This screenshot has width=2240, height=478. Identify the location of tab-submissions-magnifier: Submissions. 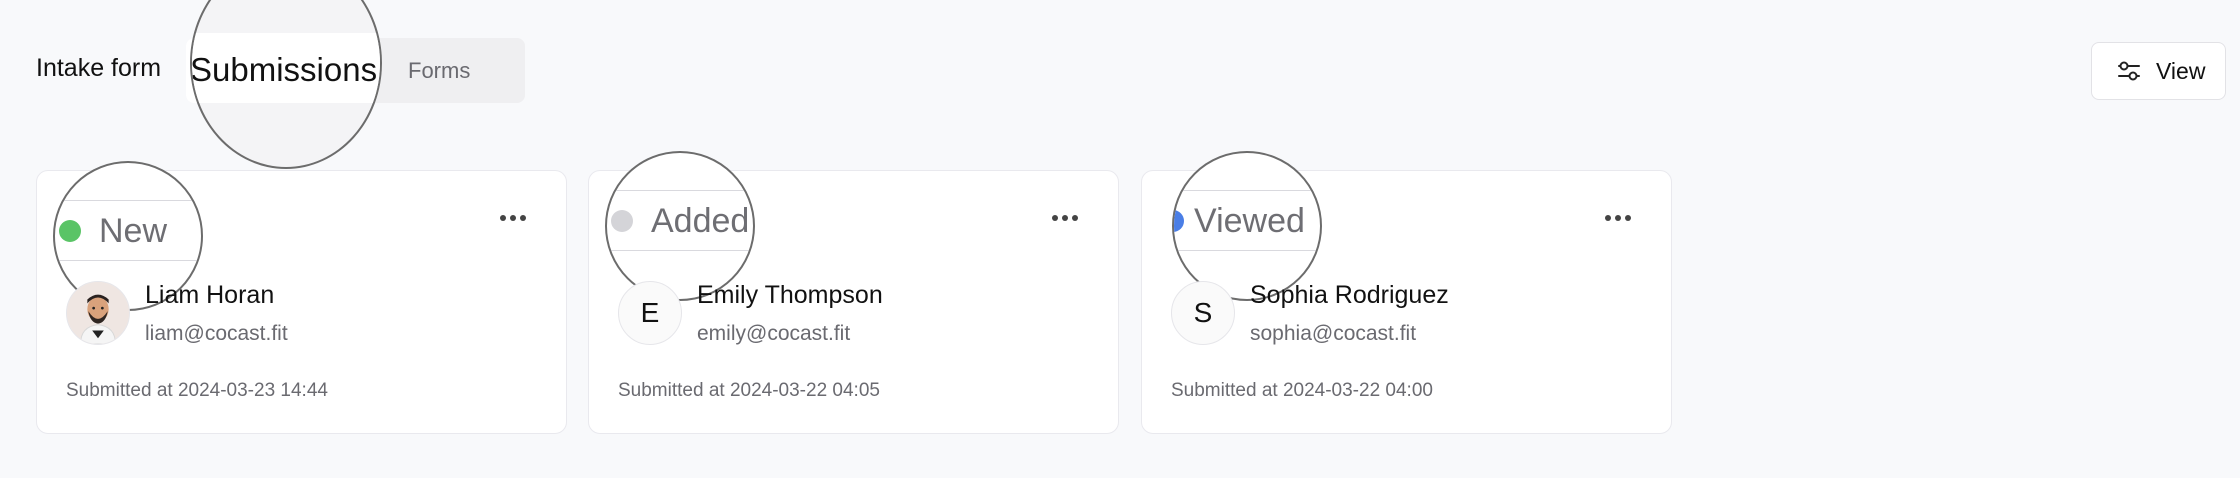
(286, 84).